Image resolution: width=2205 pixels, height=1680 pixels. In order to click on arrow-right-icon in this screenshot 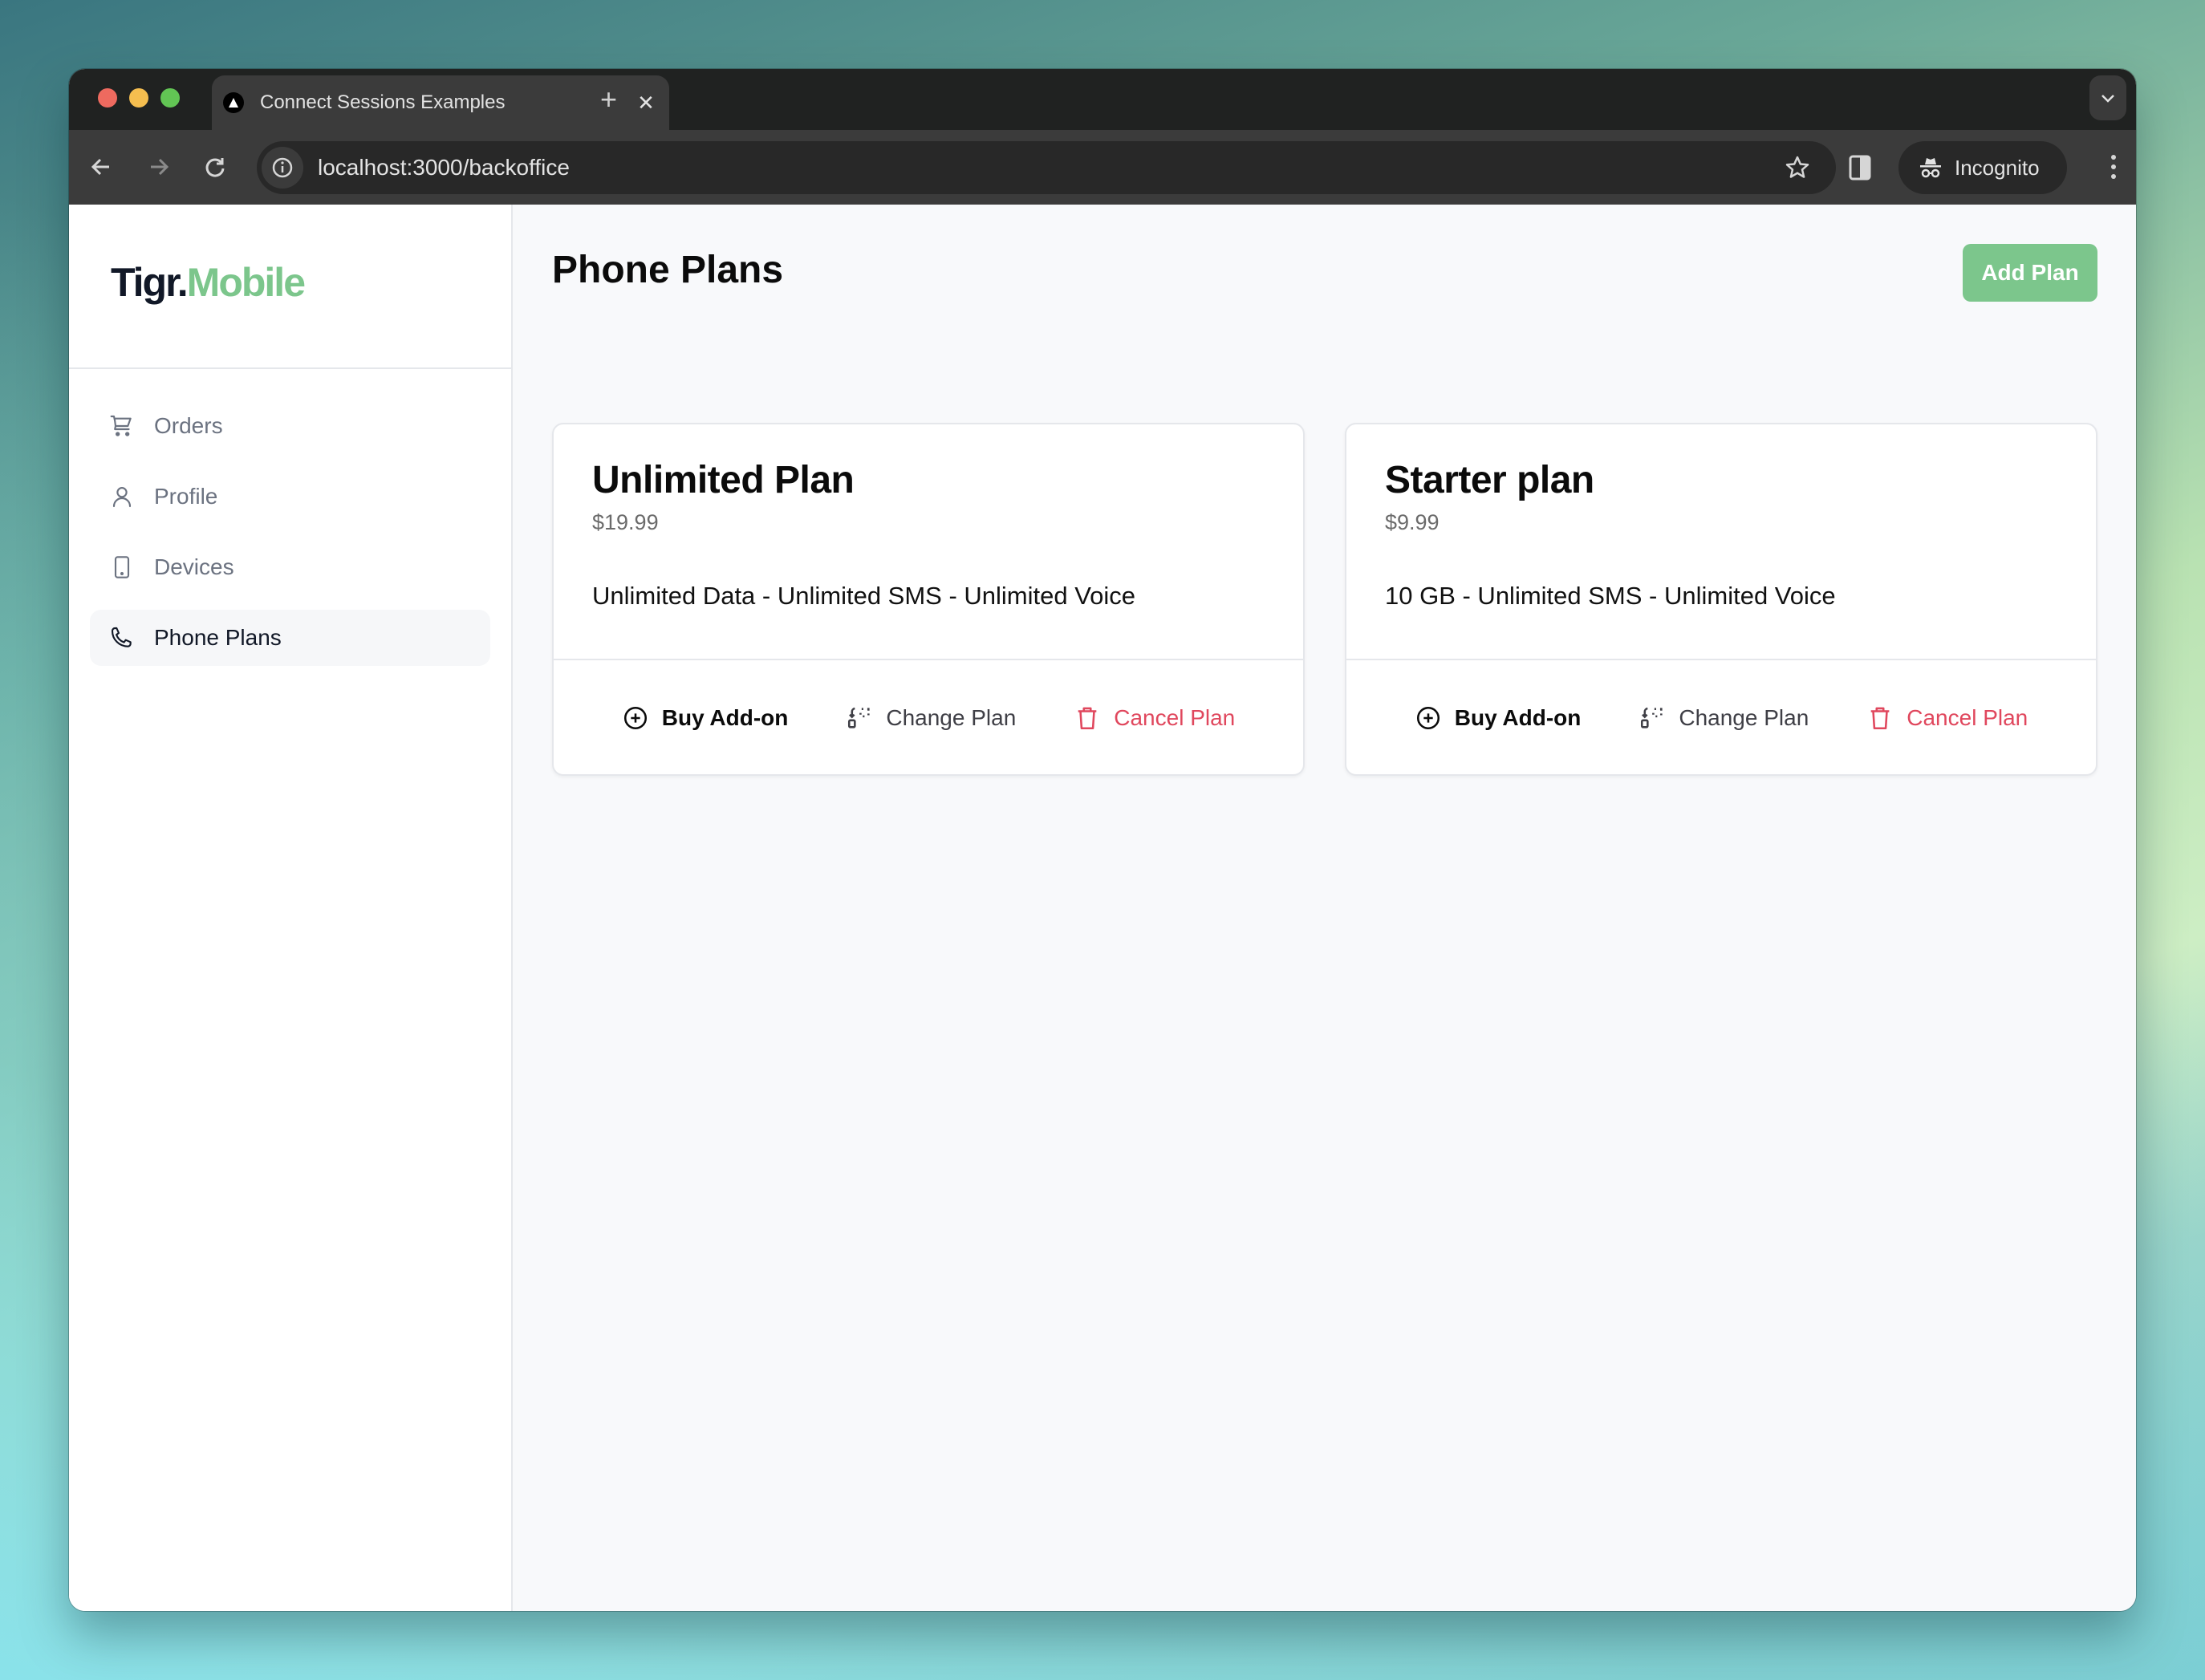, I will do `click(160, 167)`.